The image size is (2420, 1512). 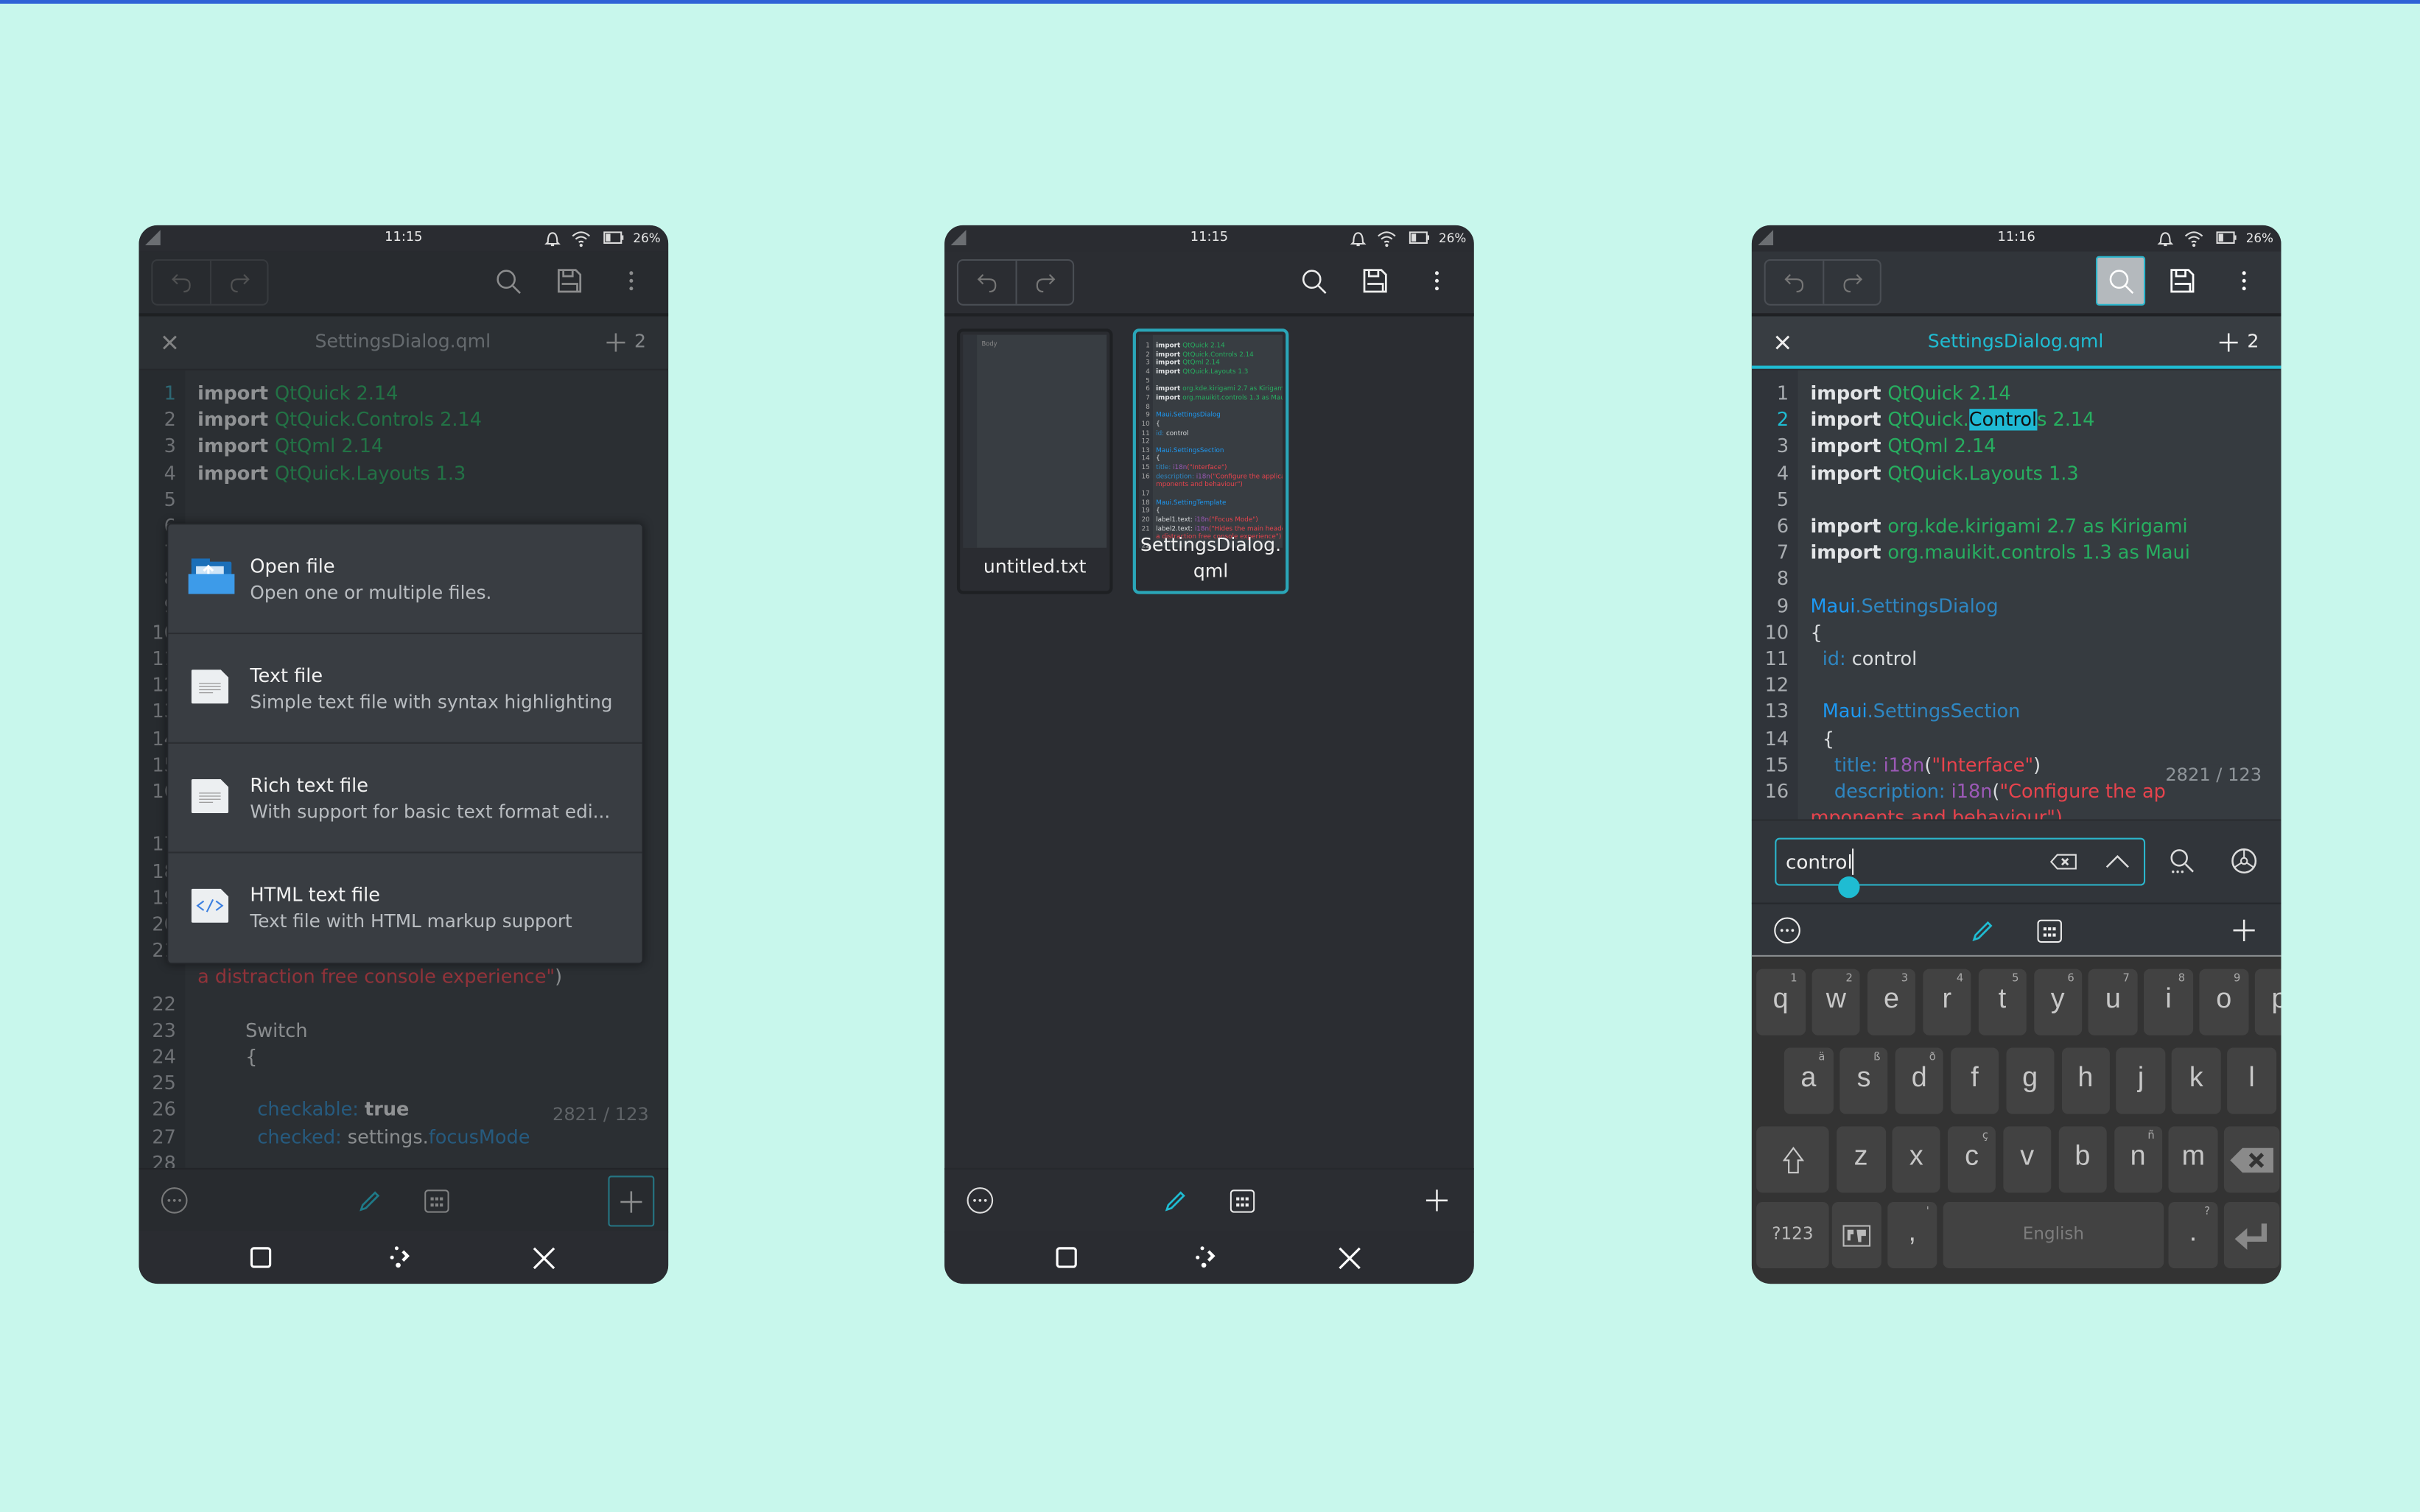 What do you see at coordinates (2268, 1002) in the screenshot?
I see `key-p: 0p` at bounding box center [2268, 1002].